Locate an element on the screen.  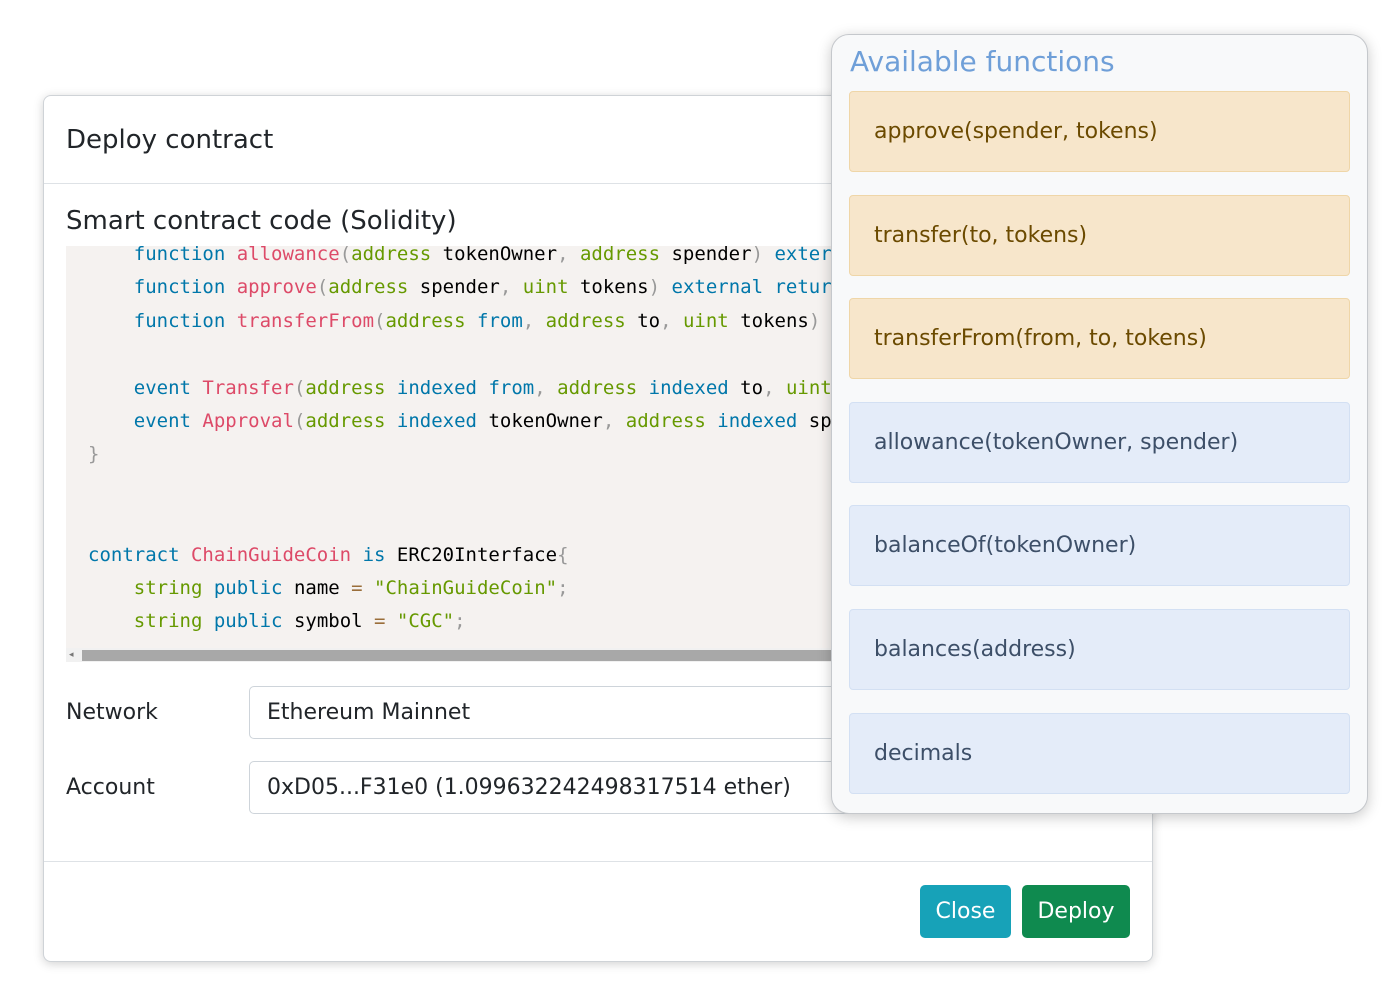
code-token: } is located at coordinates (94, 454).